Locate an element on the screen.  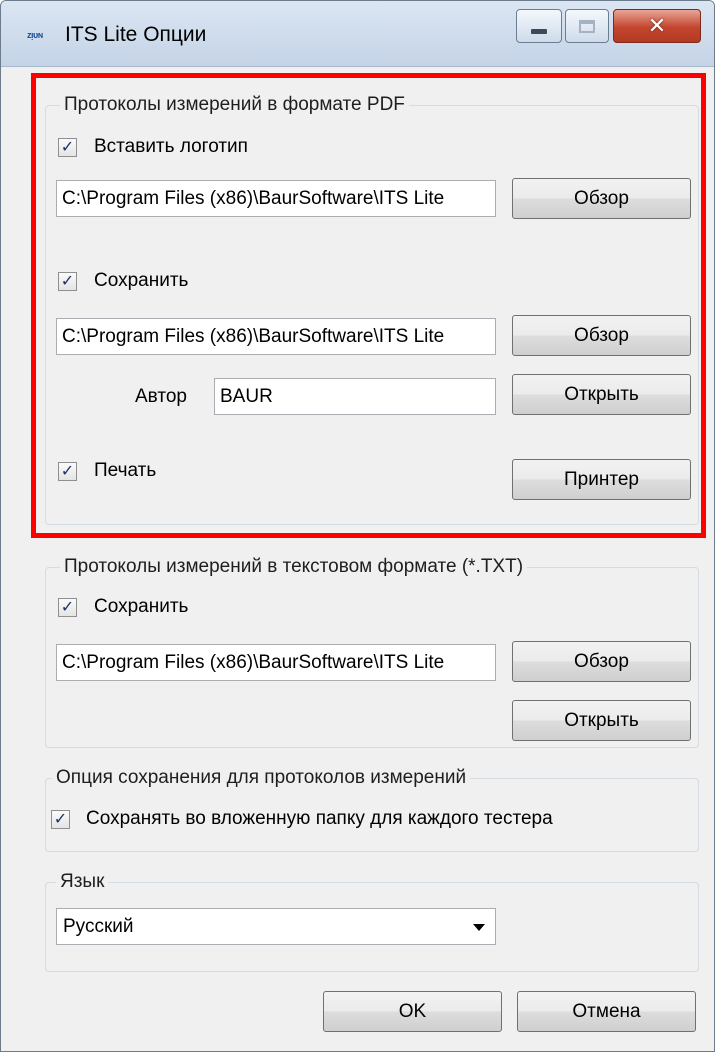
minimize-icon is located at coordinates (539, 31).